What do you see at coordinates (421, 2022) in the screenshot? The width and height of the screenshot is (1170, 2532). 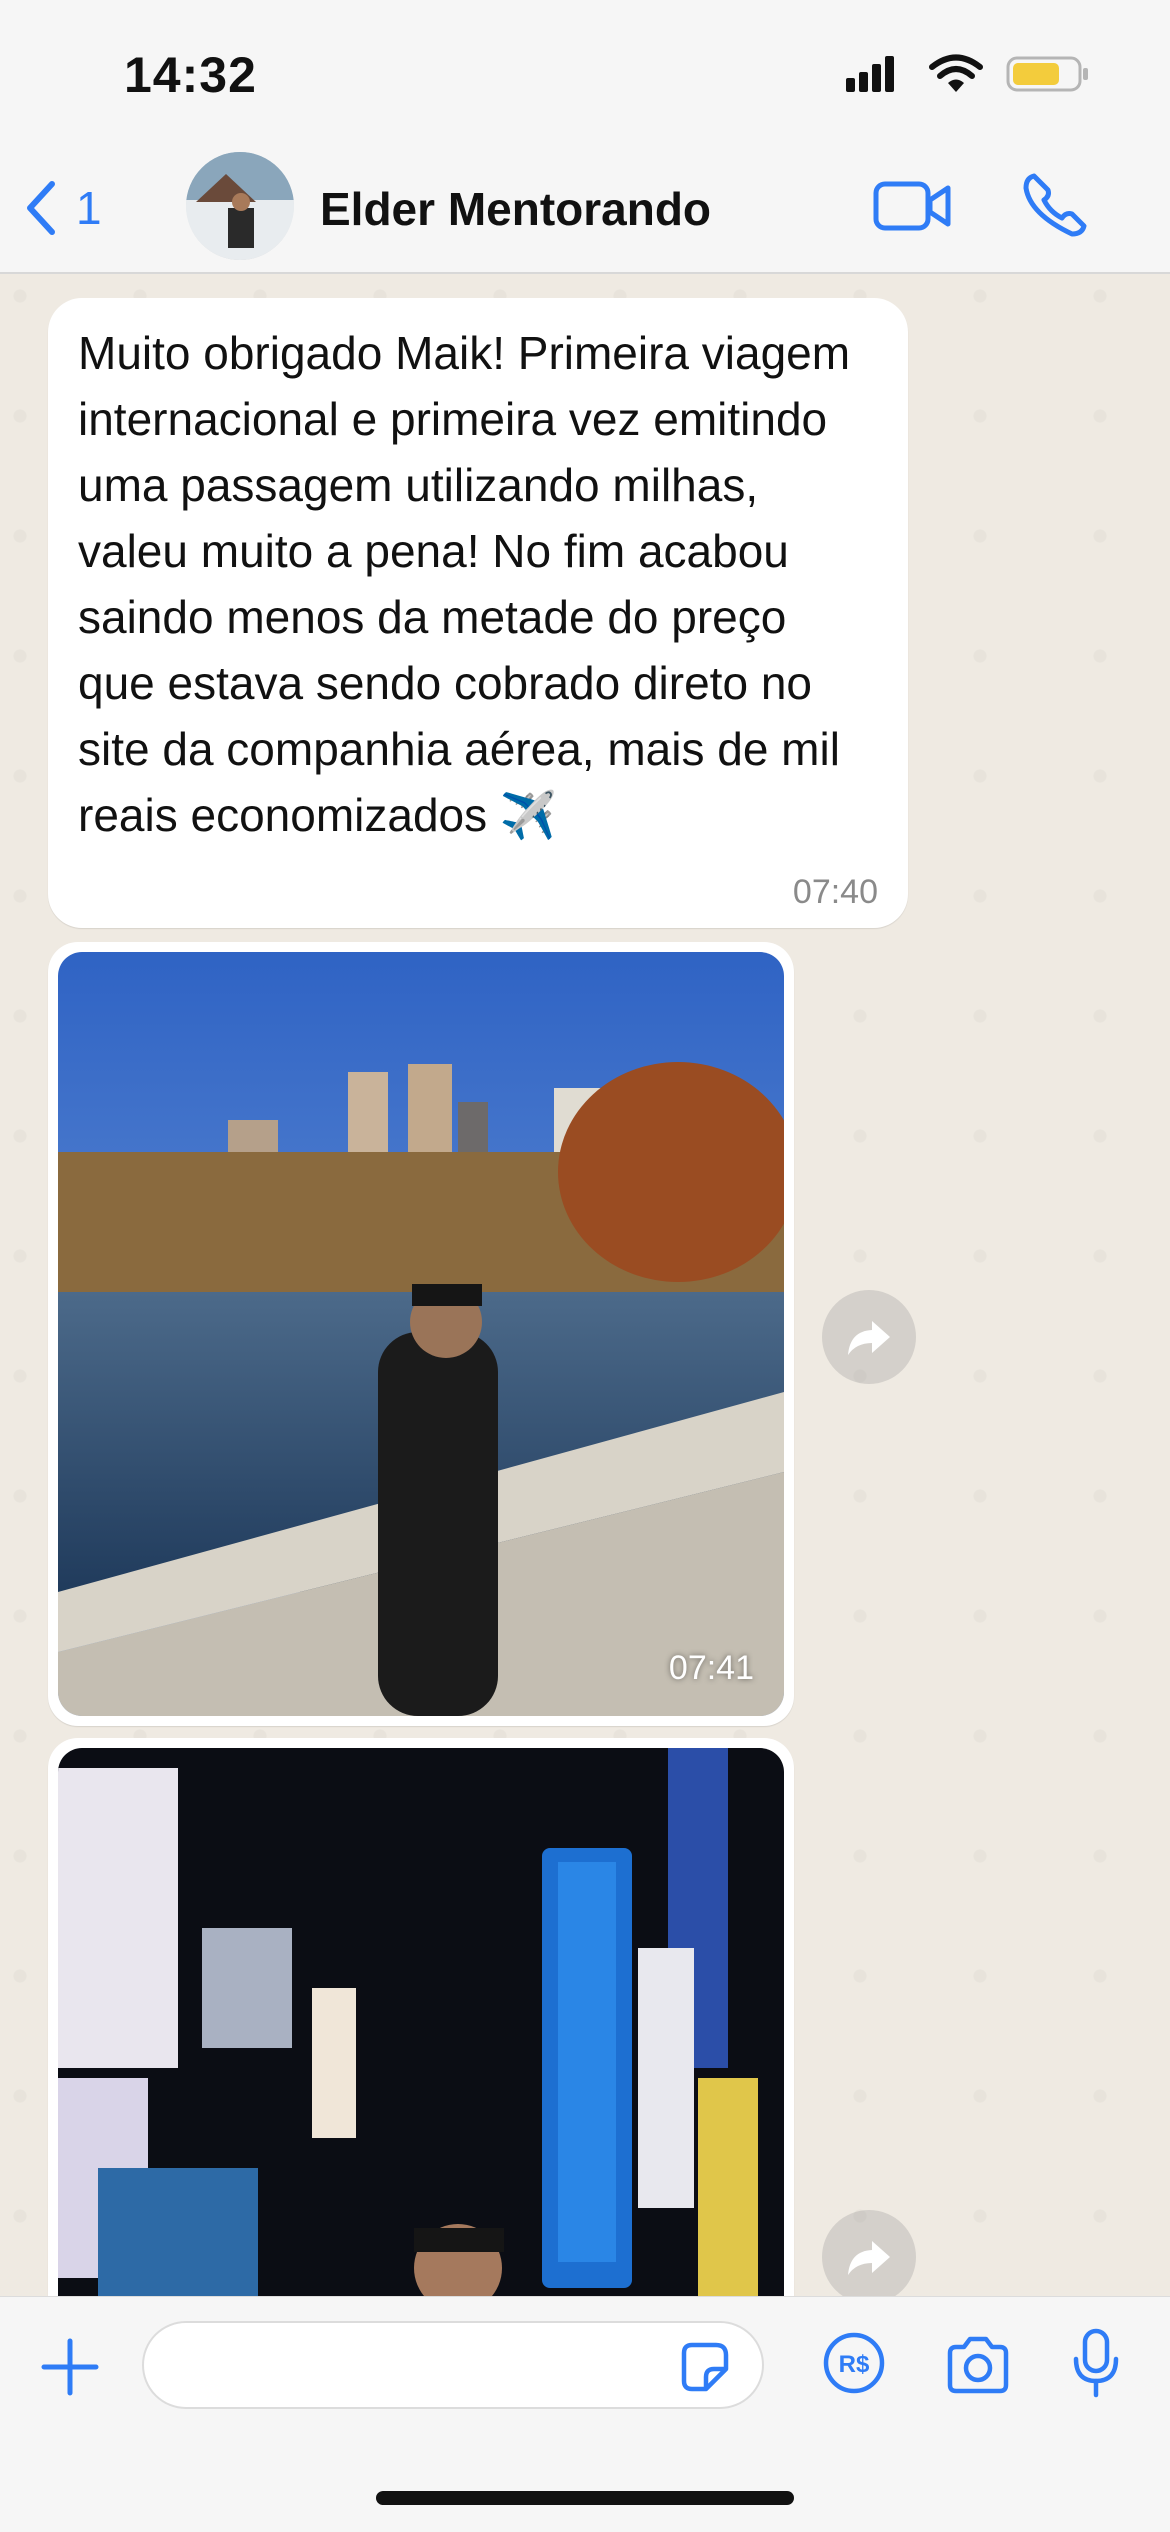 I see `photo-times-square` at bounding box center [421, 2022].